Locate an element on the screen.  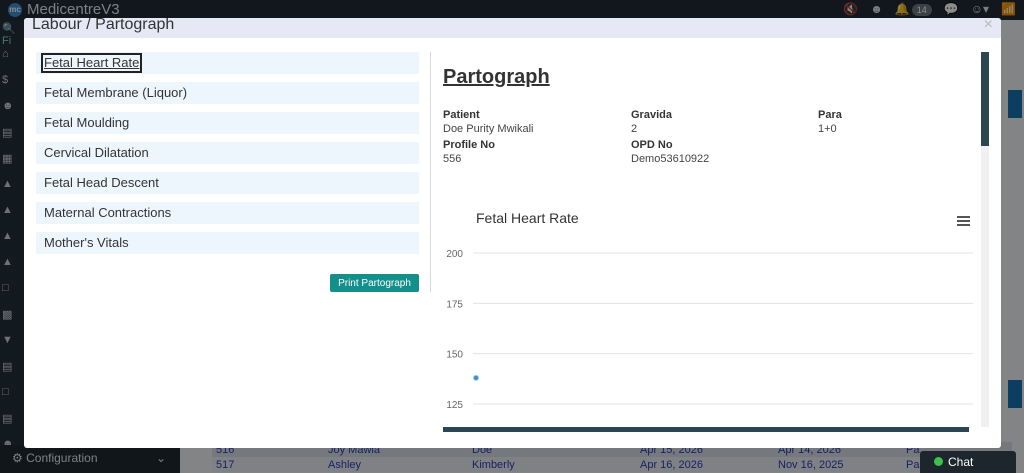
gravida-value: 2 is located at coordinates (634, 129).